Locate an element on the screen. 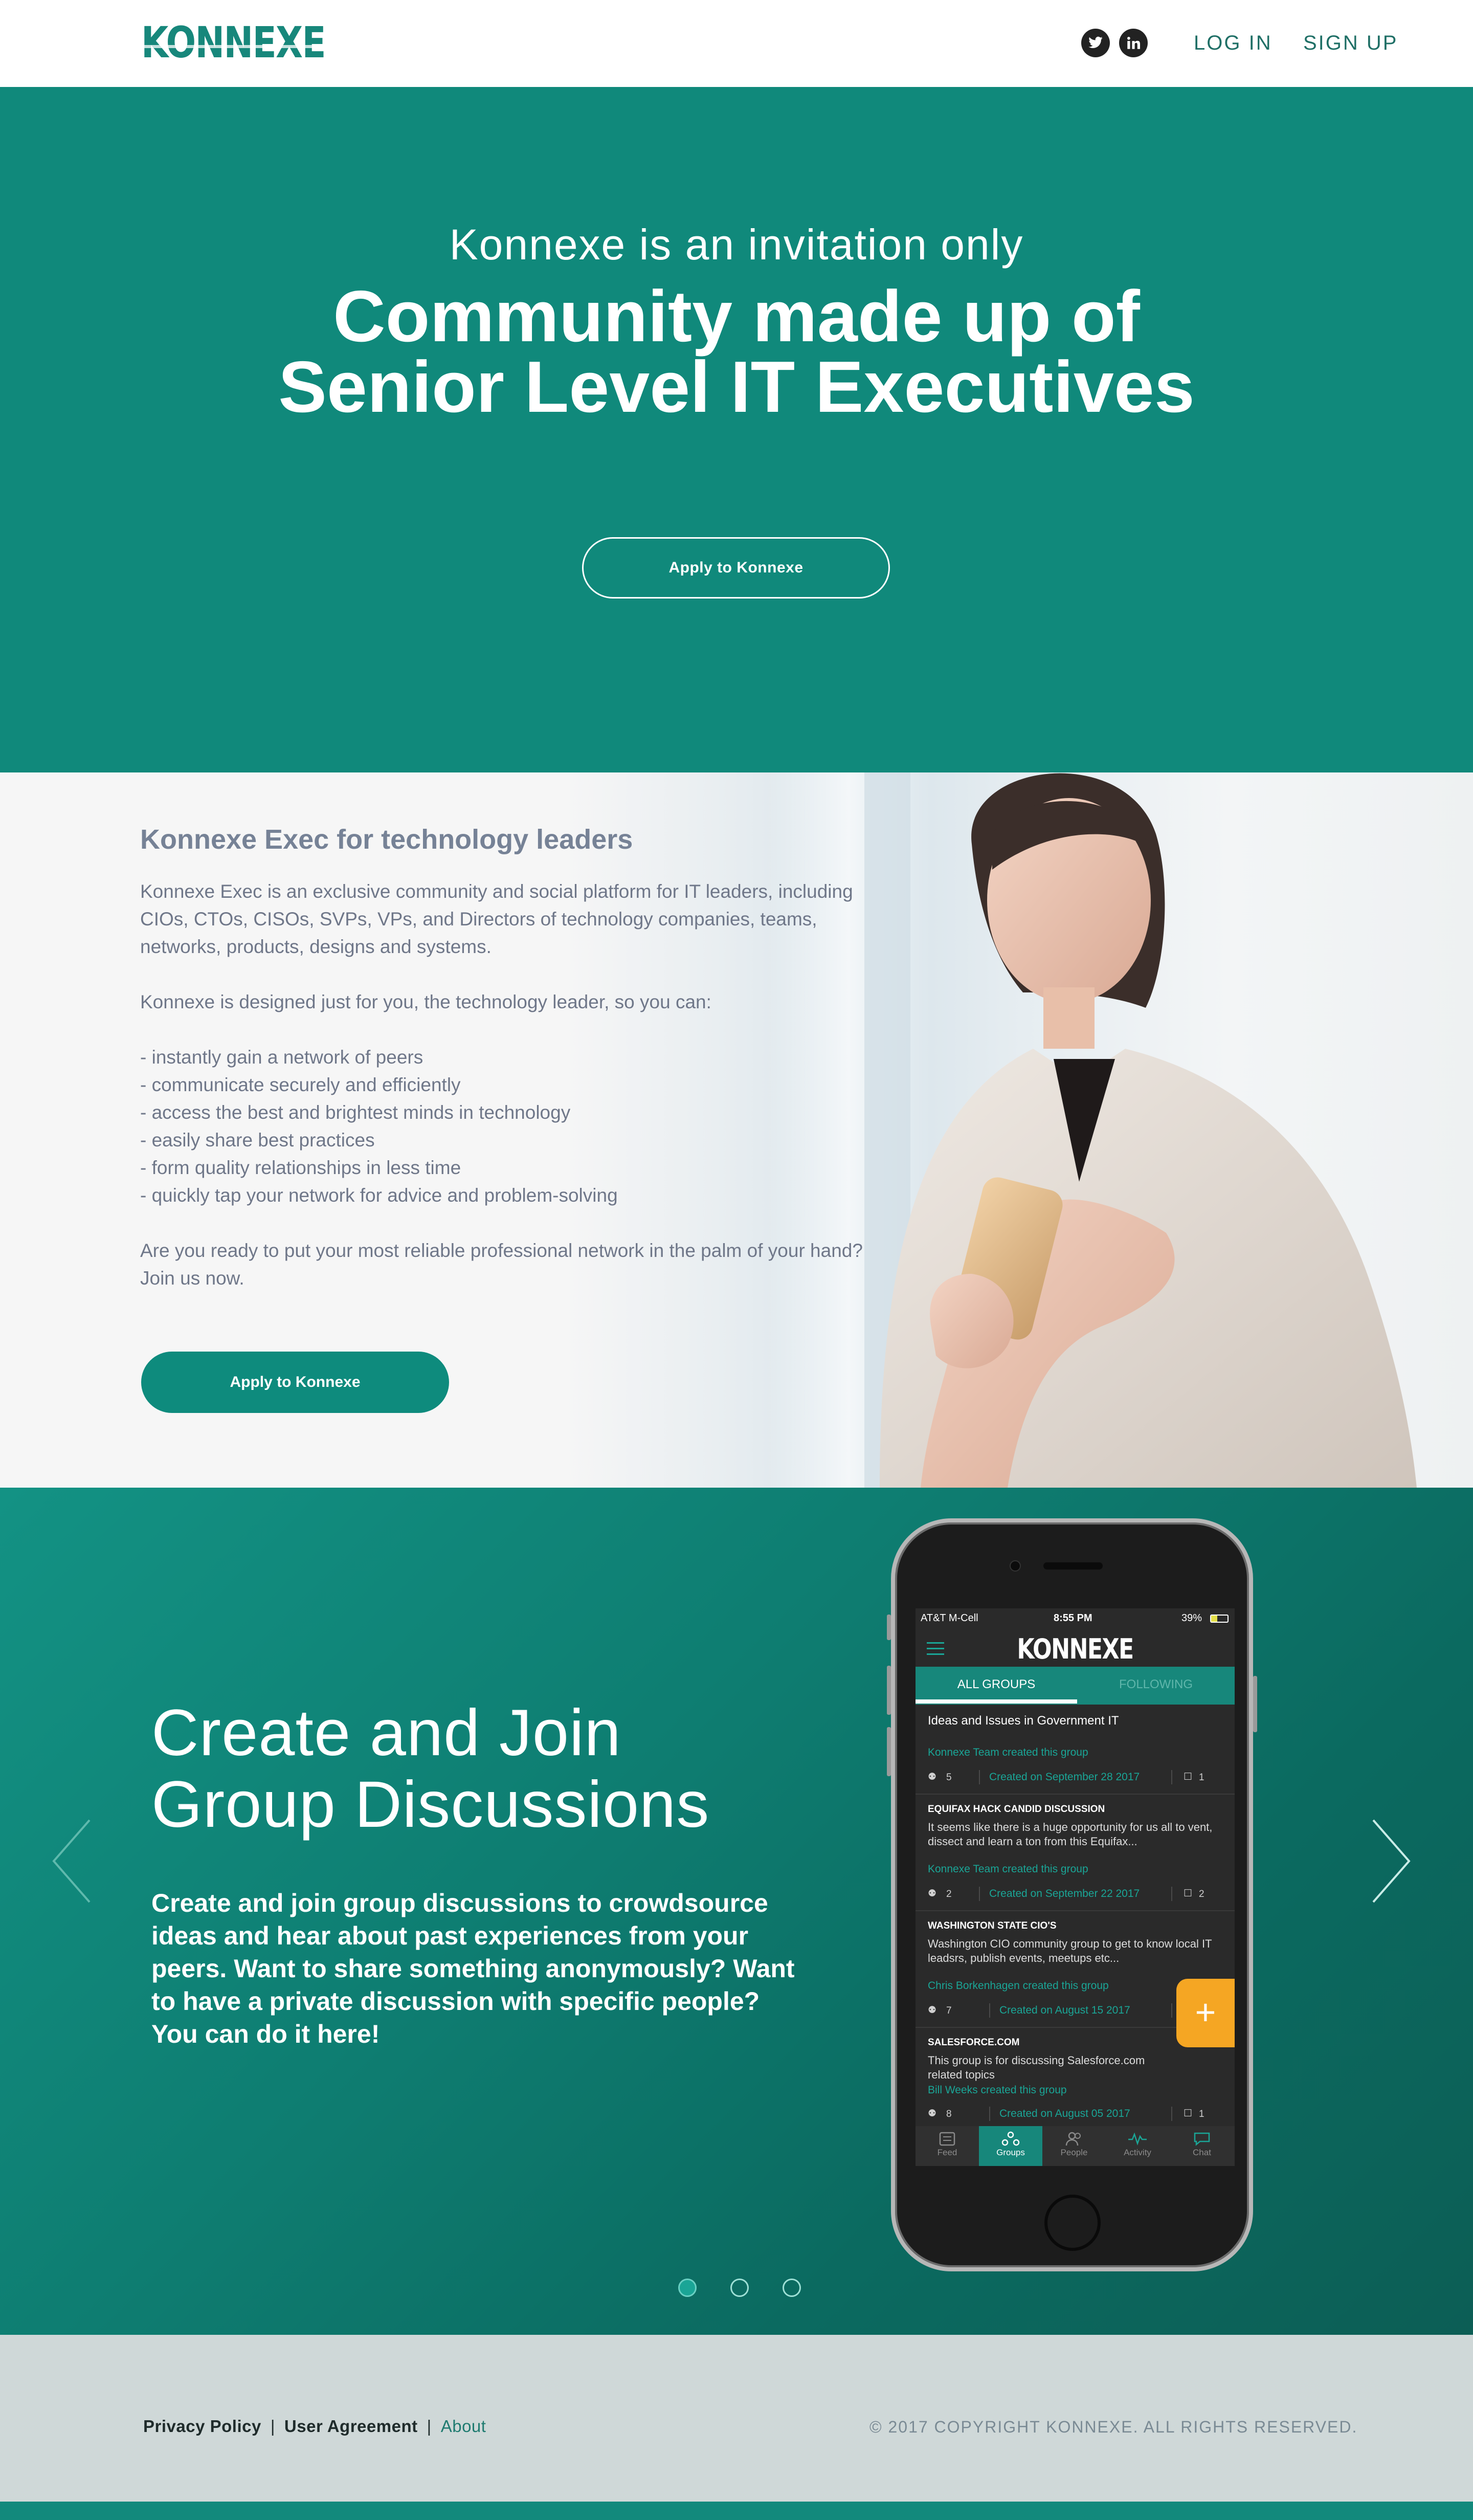 This screenshot has width=1473, height=2520. tab-label: Groups is located at coordinates (1010, 2152).